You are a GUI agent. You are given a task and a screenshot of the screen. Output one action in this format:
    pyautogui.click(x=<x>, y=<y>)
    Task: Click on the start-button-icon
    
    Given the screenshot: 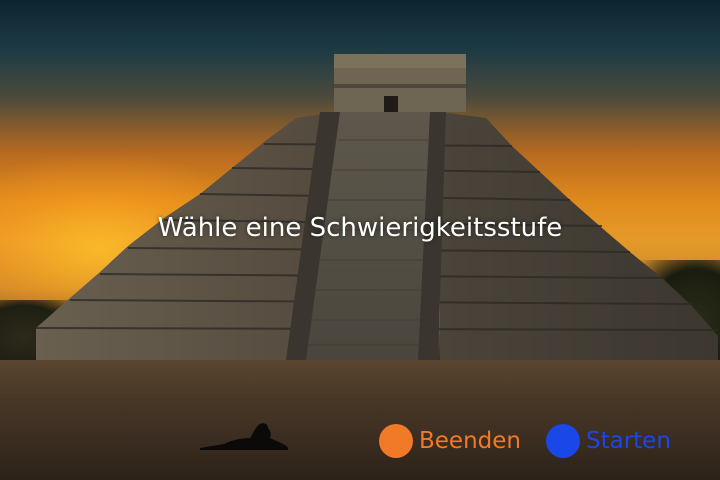 What is the action you would take?
    pyautogui.click(x=563, y=441)
    